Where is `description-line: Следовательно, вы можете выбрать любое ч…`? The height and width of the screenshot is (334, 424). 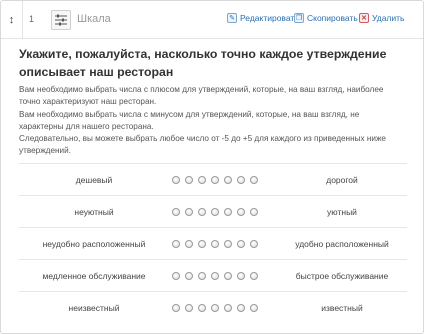
description-line: Следовательно, вы можете выбрать любое ч… is located at coordinates (202, 139).